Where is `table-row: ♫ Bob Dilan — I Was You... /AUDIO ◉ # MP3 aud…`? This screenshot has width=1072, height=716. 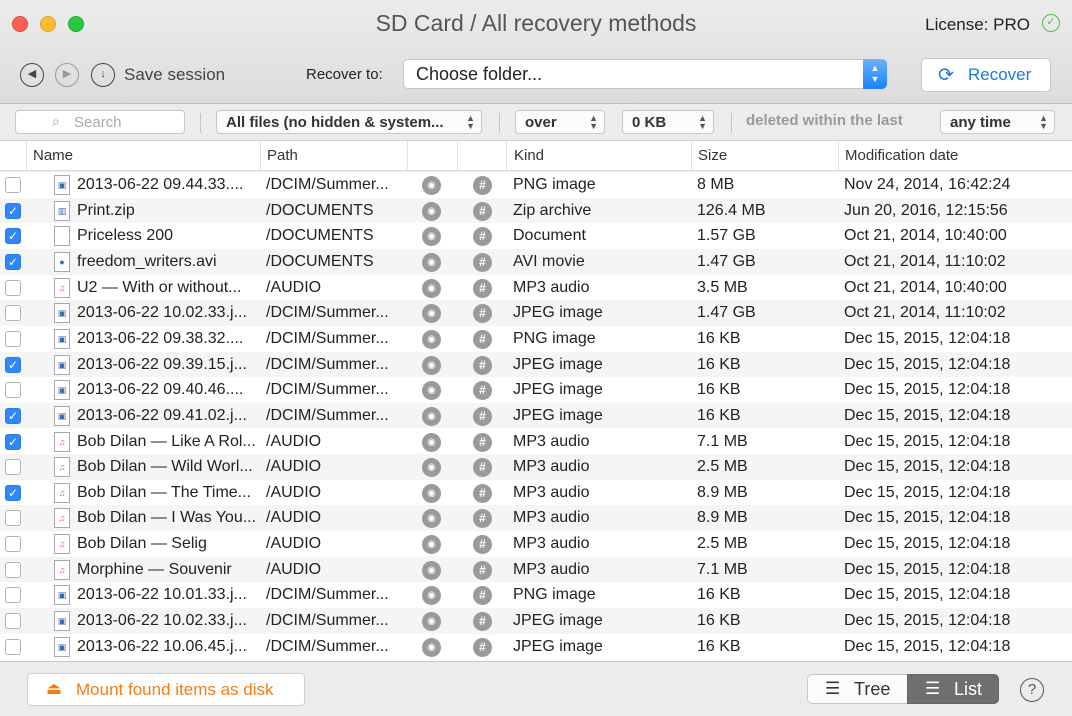
table-row: ♫ Bob Dilan — I Was You... /AUDIO ◉ # MP3 aud… is located at coordinates (536, 518).